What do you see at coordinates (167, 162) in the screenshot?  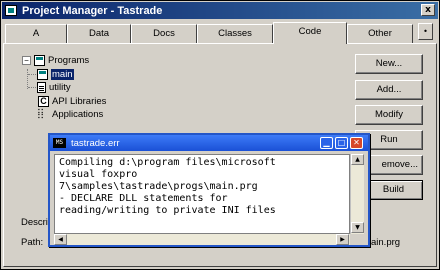 I see `log-line: Compiling d:\program files\microsoft` at bounding box center [167, 162].